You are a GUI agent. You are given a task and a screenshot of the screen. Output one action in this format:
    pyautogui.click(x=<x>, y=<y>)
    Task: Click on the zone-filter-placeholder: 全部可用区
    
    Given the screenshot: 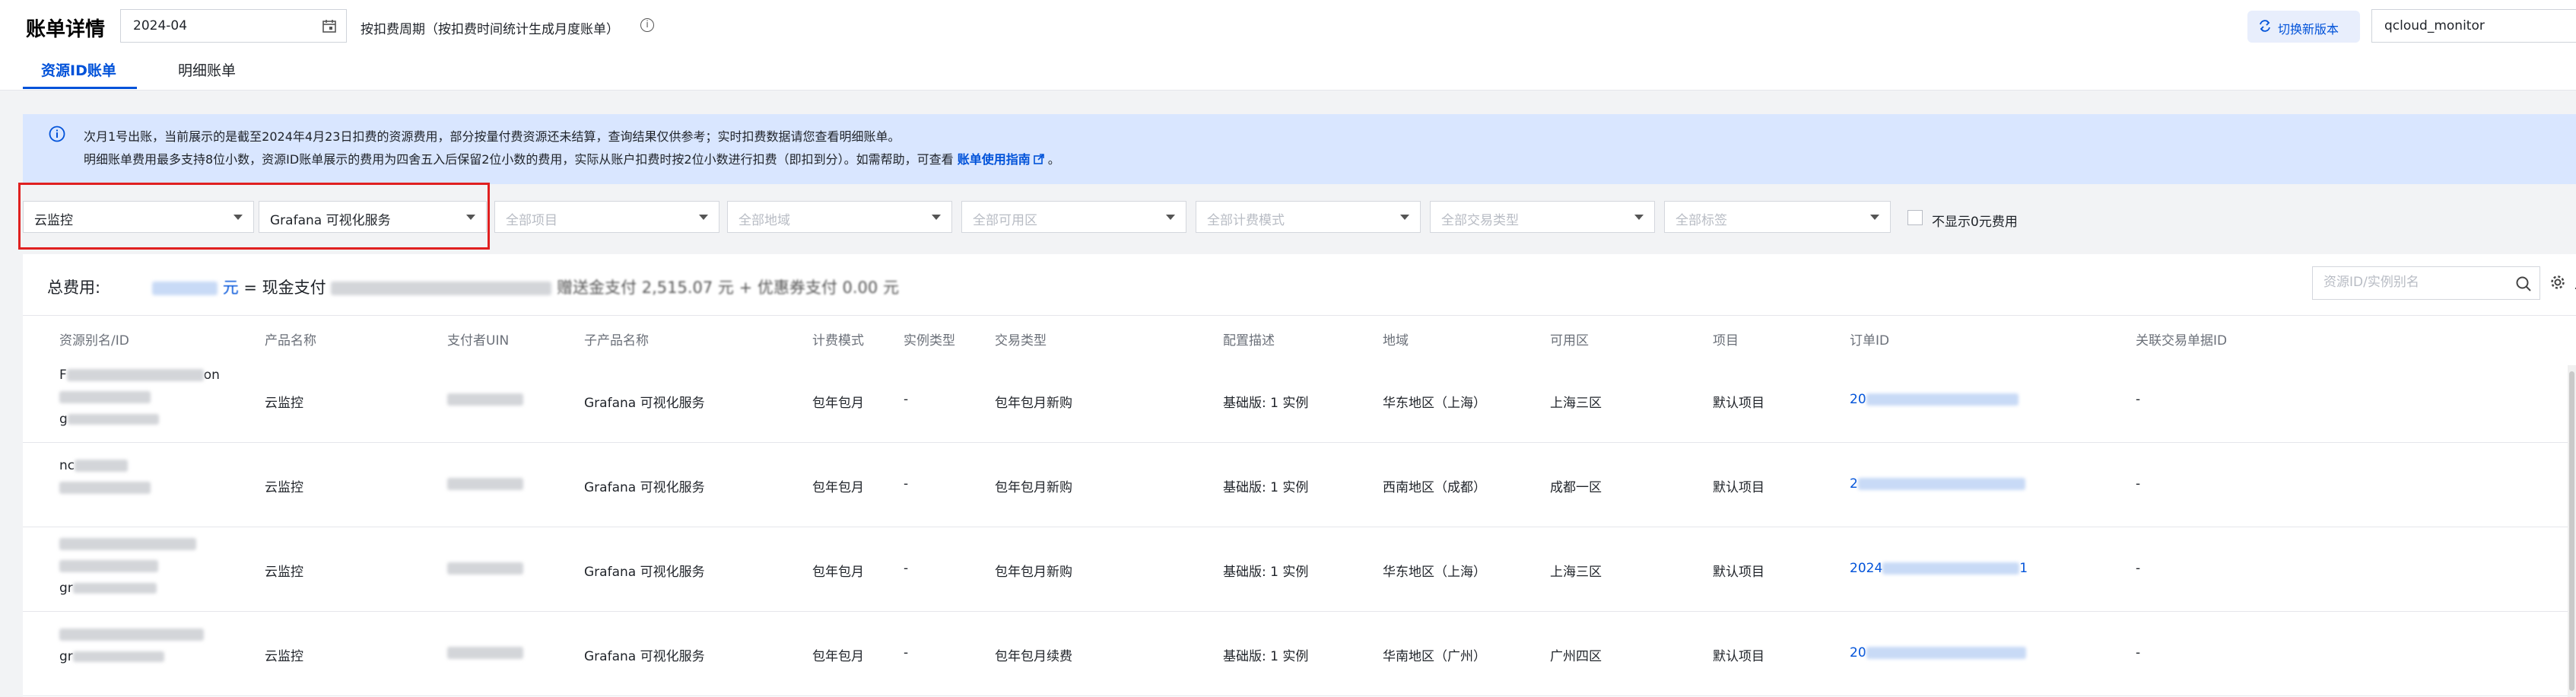 What is the action you would take?
    pyautogui.click(x=1005, y=220)
    